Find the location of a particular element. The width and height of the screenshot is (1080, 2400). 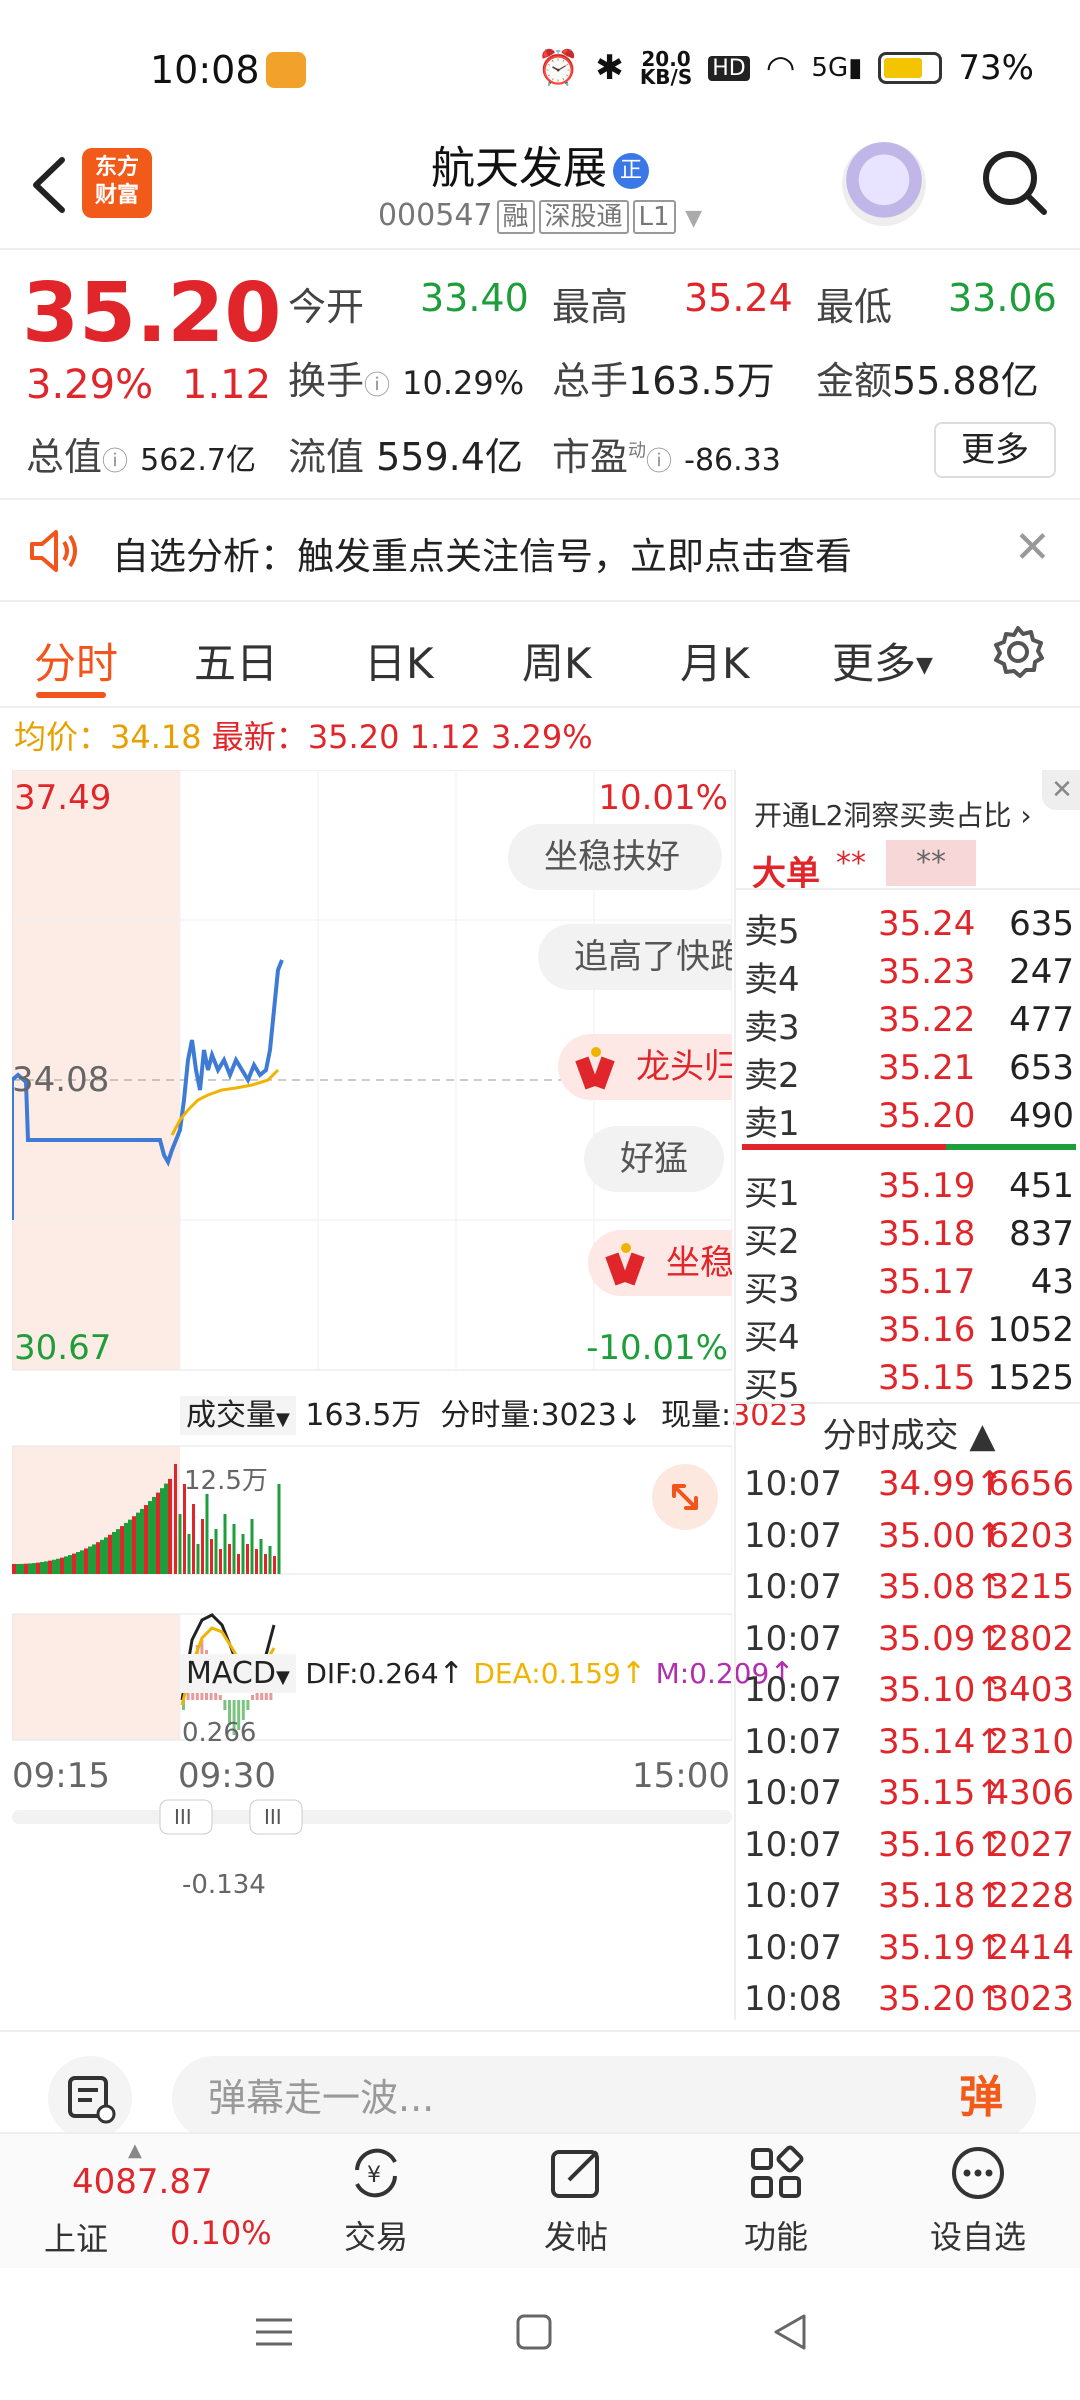

trade-volume: 4306 is located at coordinates (1030, 1793).